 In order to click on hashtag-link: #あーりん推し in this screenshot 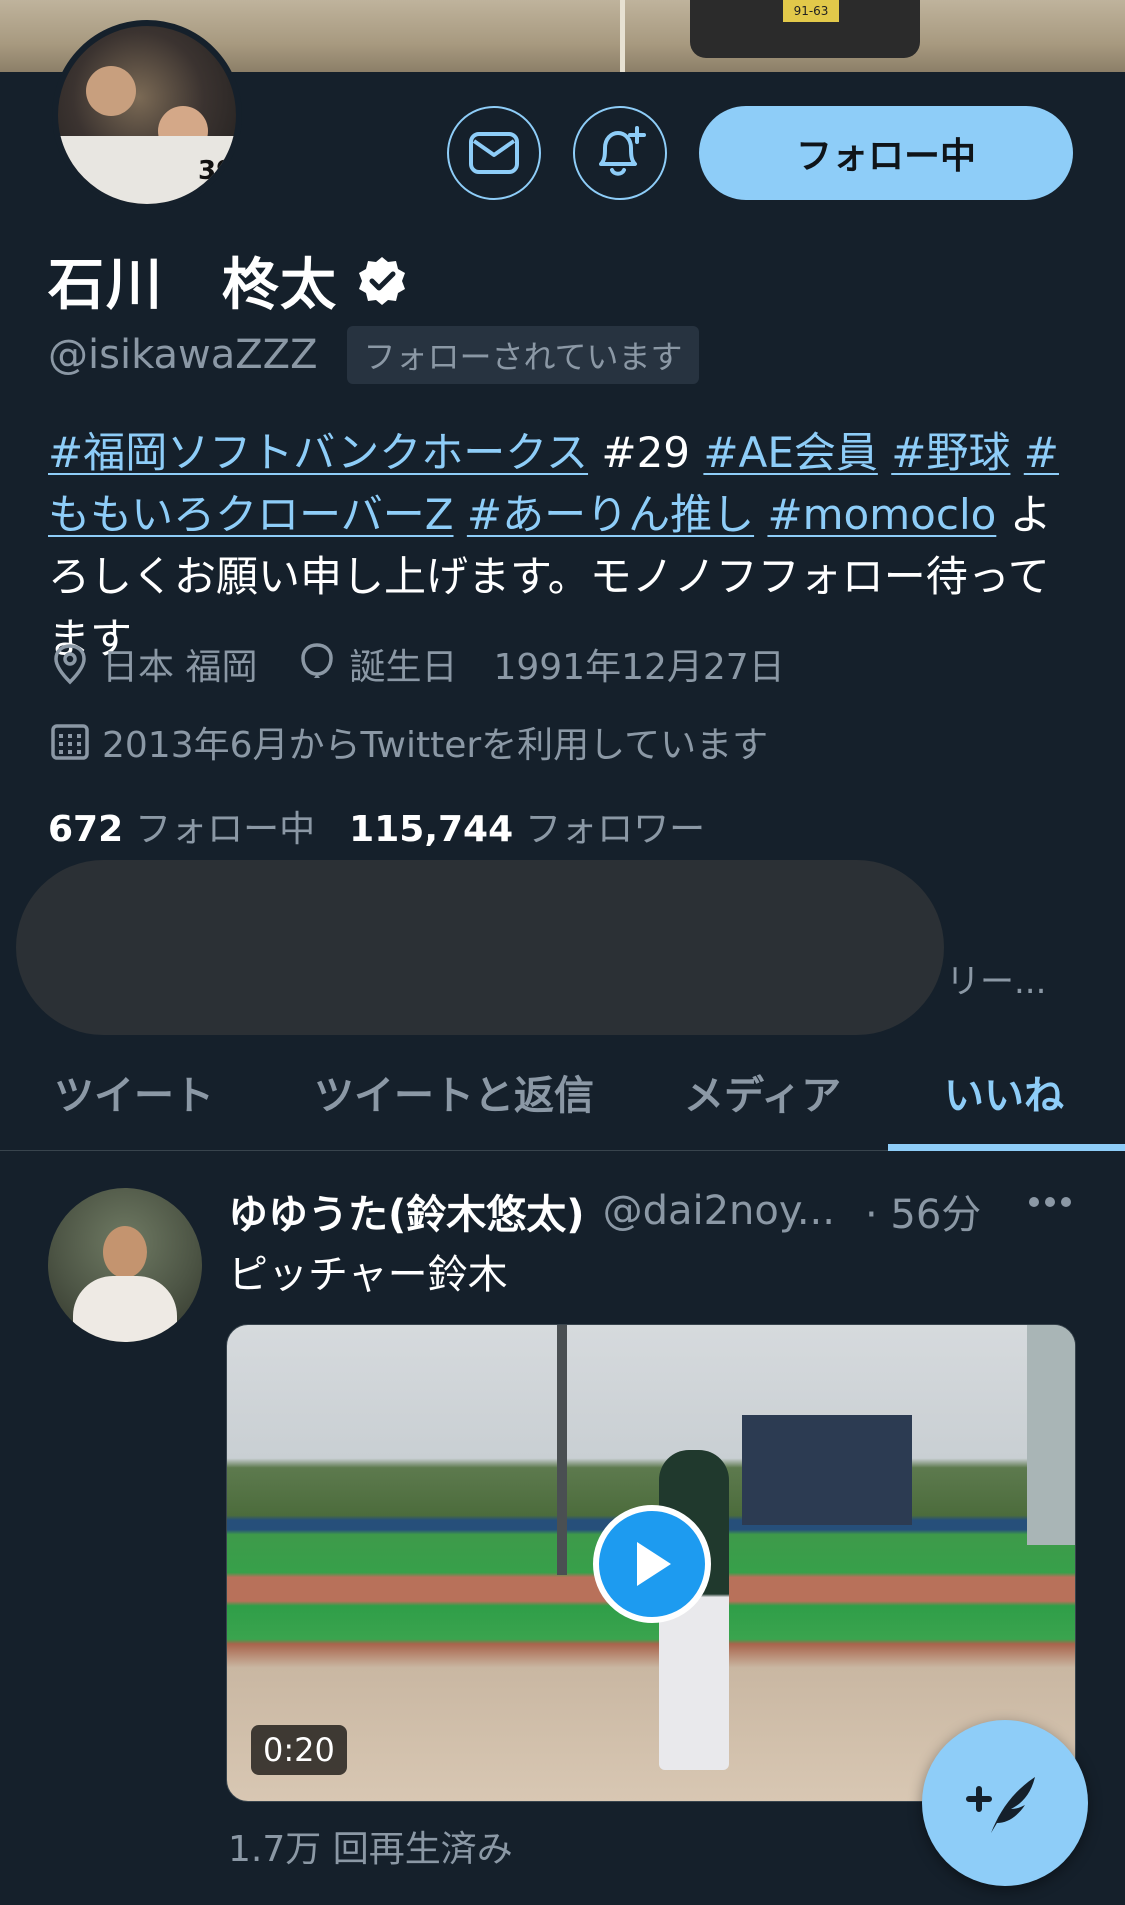, I will do `click(610, 514)`.